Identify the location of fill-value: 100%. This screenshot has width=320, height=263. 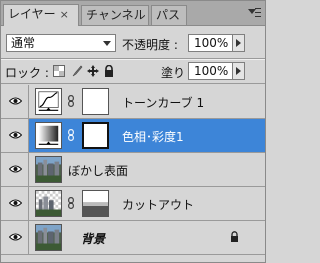
(211, 71).